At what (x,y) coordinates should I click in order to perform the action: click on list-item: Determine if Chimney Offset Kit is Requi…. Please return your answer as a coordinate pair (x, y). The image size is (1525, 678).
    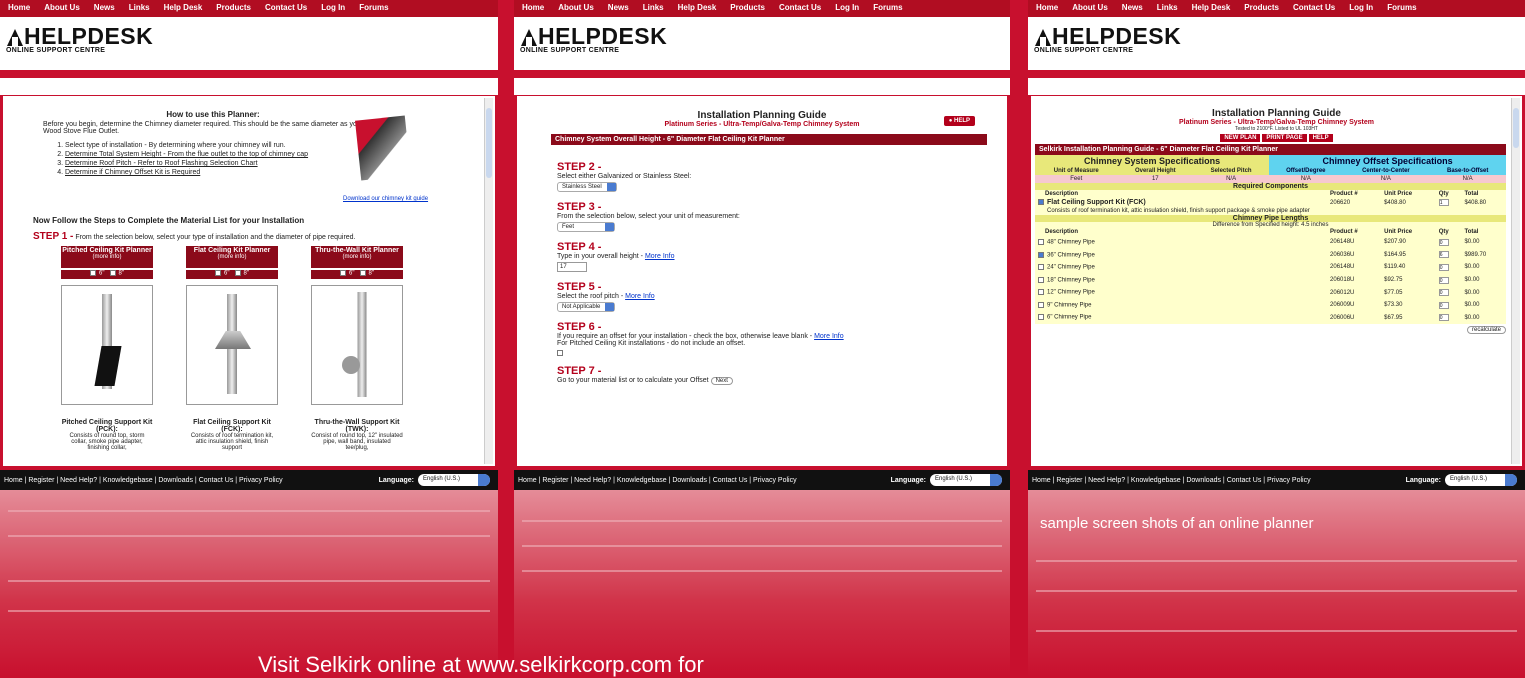
    Looking at the image, I should click on (224, 172).